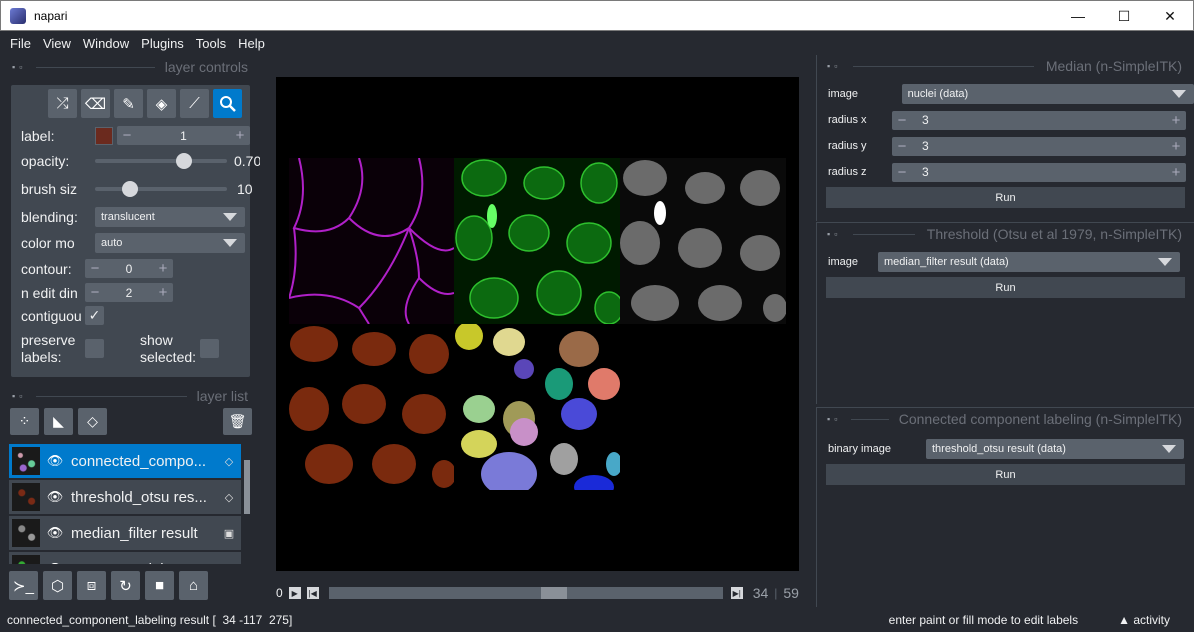 The width and height of the screenshot is (1194, 632). Describe the element at coordinates (106, 43) in the screenshot. I see `menu-window: Window` at that location.